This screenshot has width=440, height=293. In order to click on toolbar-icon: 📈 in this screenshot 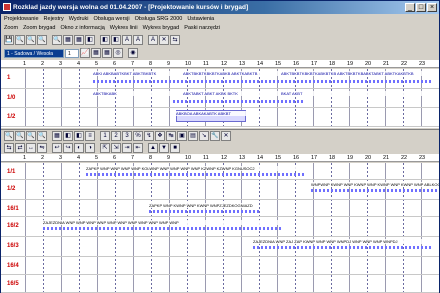, I will do `click(85, 53)`.